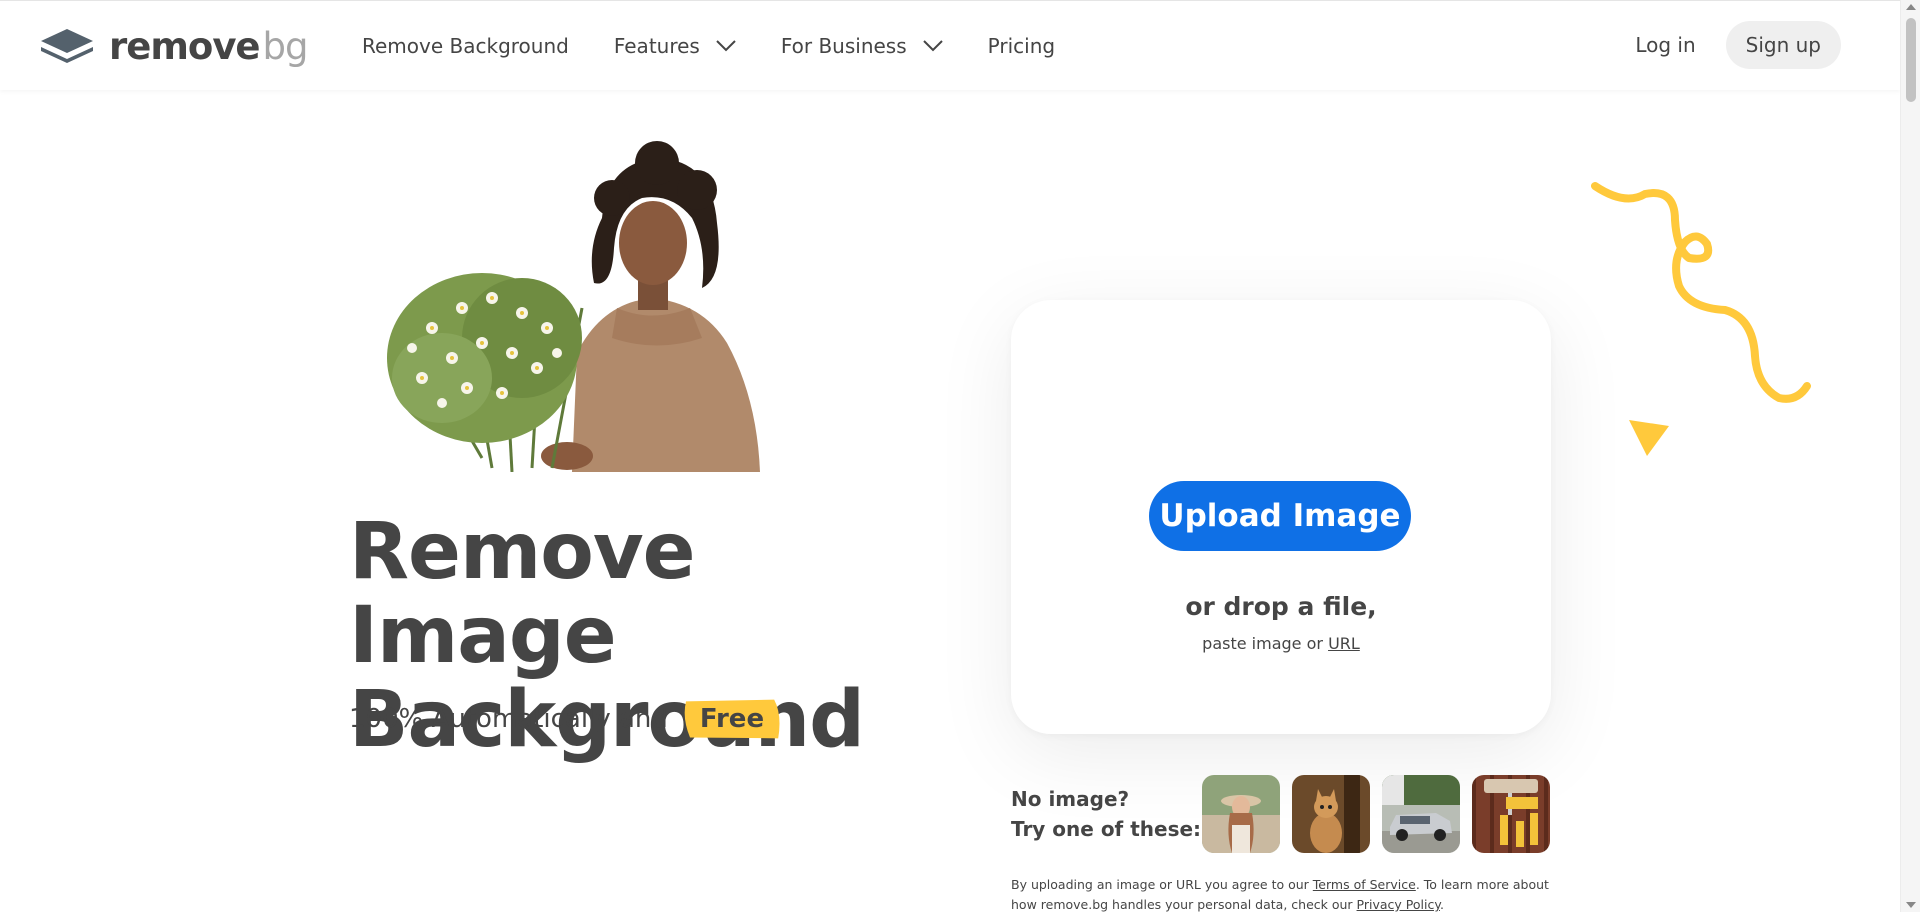 This screenshot has height=912, width=1920. I want to click on title-line-1: Remove Image, so click(522, 594).